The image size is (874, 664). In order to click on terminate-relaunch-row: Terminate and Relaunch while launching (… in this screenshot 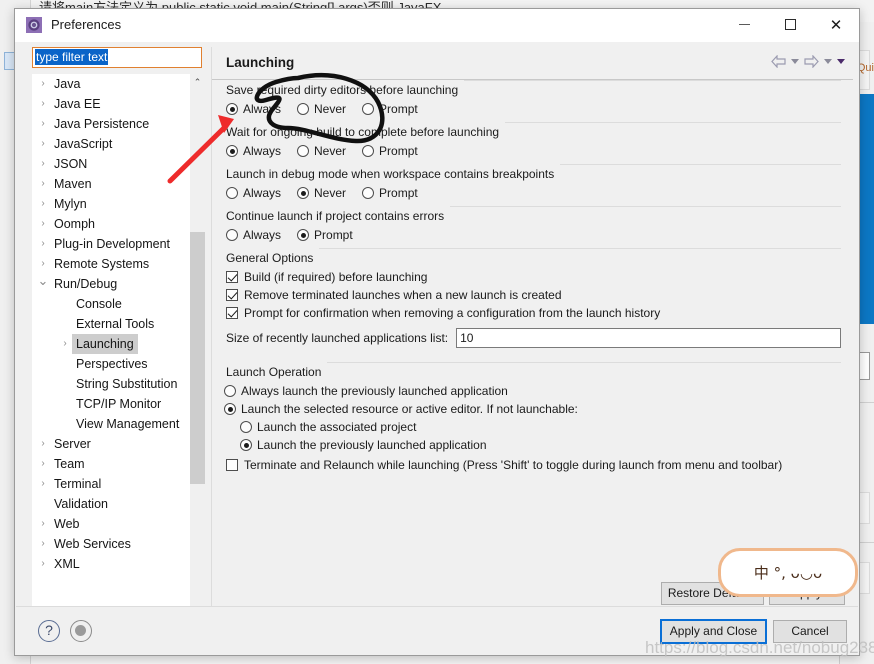, I will do `click(532, 464)`.